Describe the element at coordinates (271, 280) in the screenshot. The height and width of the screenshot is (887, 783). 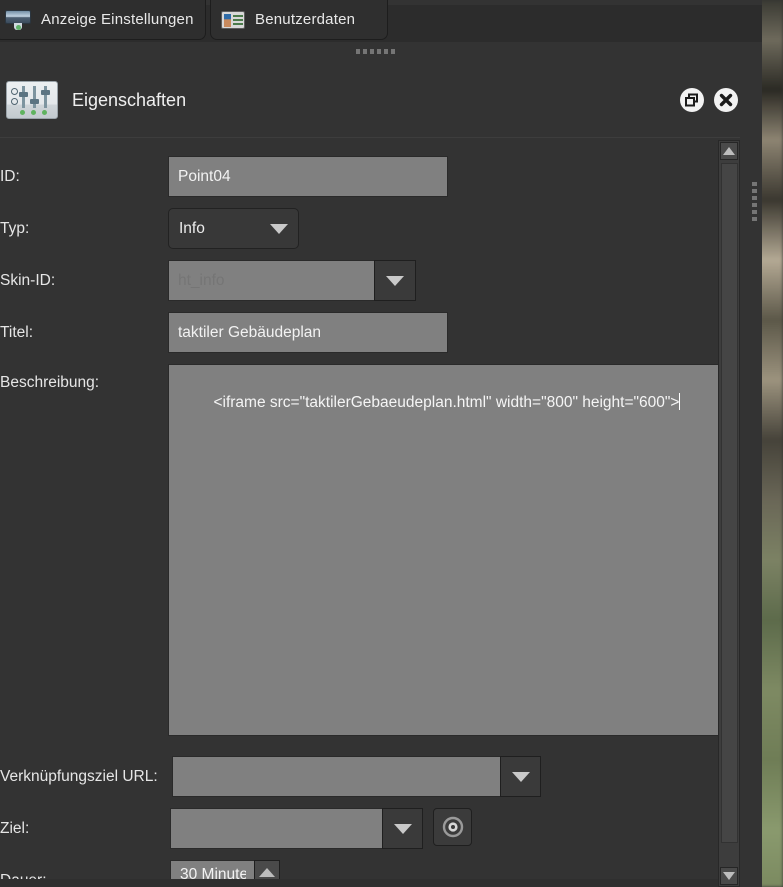
I see `skin-id-input` at that location.